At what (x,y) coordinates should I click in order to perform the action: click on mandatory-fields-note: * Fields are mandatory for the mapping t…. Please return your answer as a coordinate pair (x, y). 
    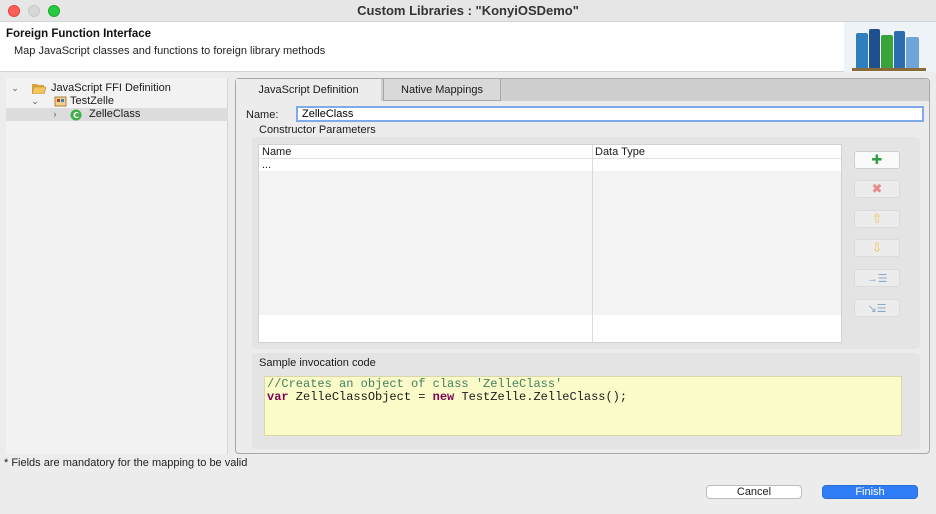
    Looking at the image, I should click on (126, 463).